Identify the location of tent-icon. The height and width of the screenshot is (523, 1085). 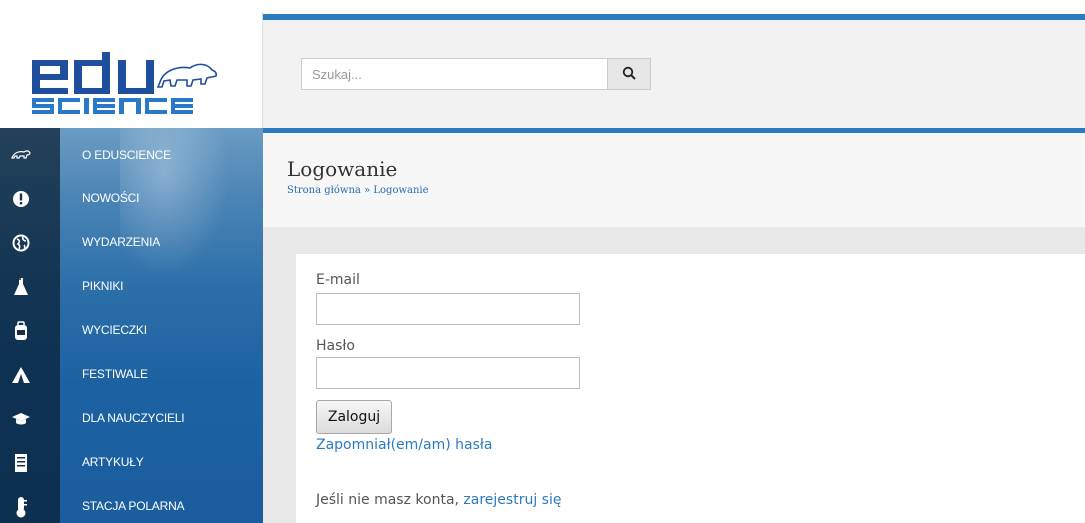
(21, 375).